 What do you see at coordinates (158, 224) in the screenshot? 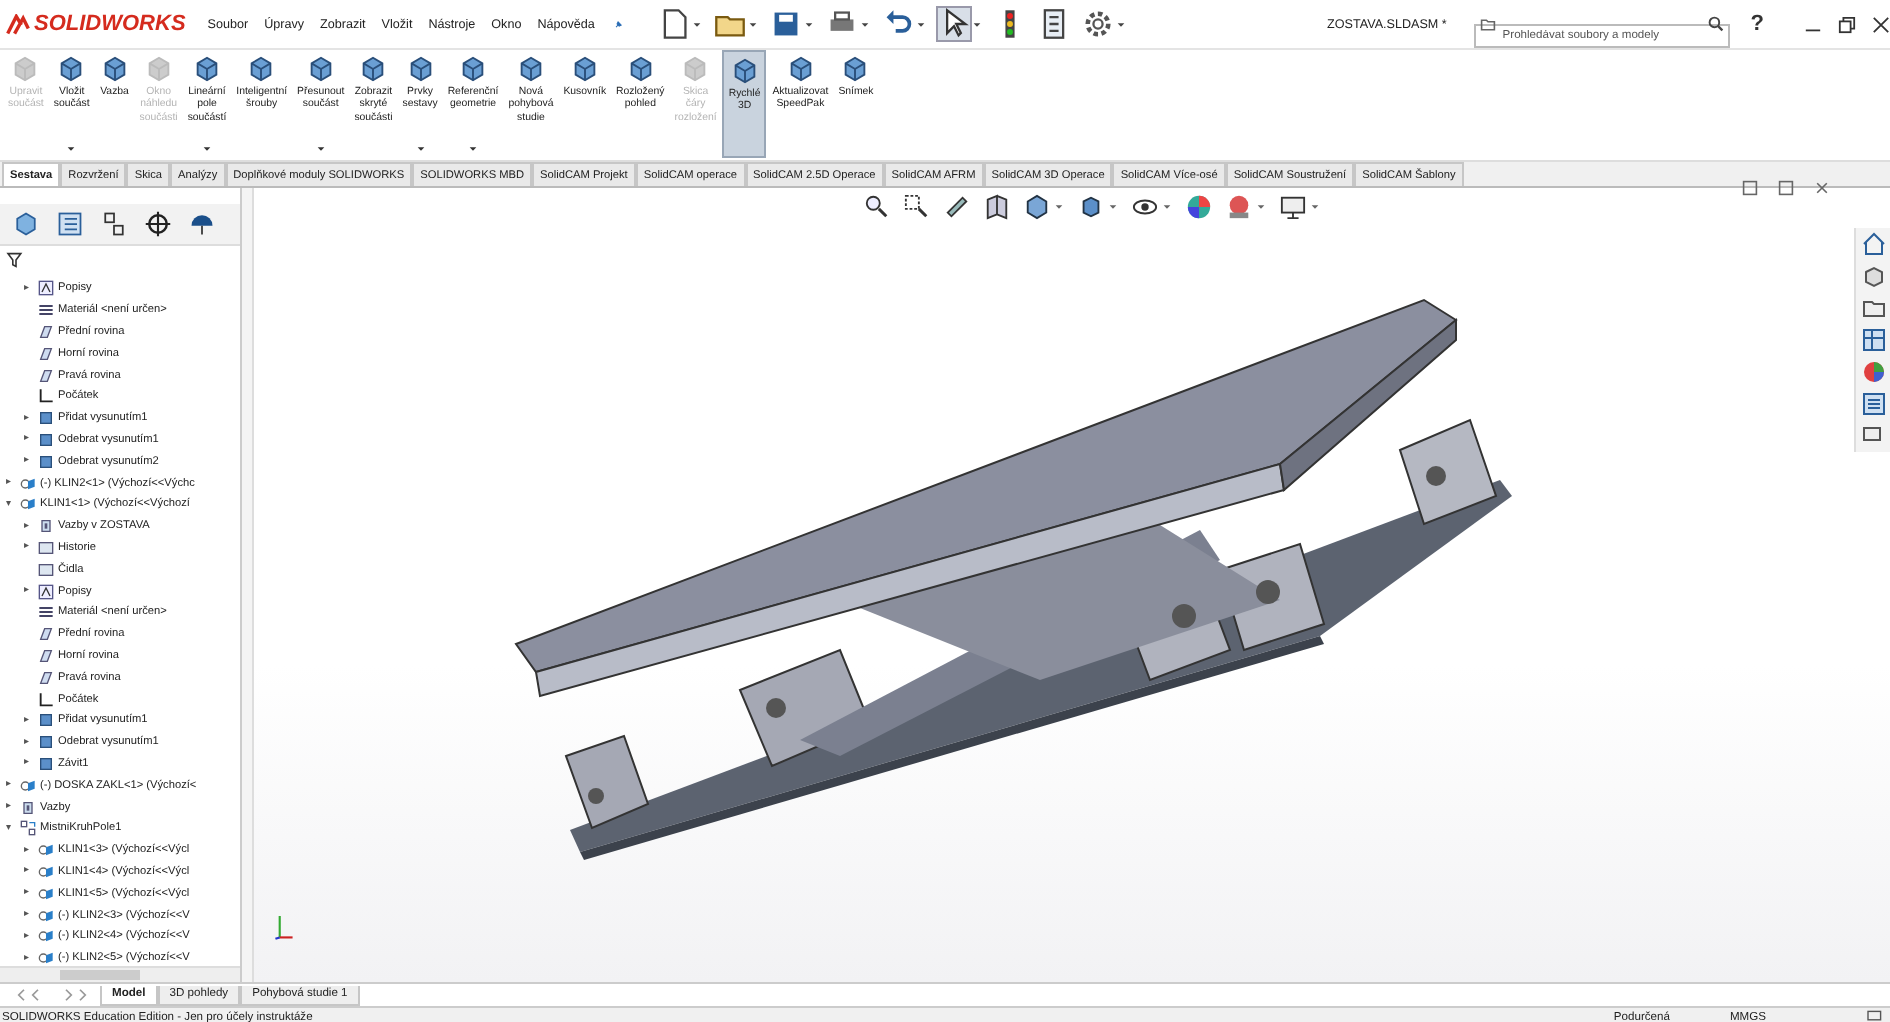
I see `crosshair-icon` at bounding box center [158, 224].